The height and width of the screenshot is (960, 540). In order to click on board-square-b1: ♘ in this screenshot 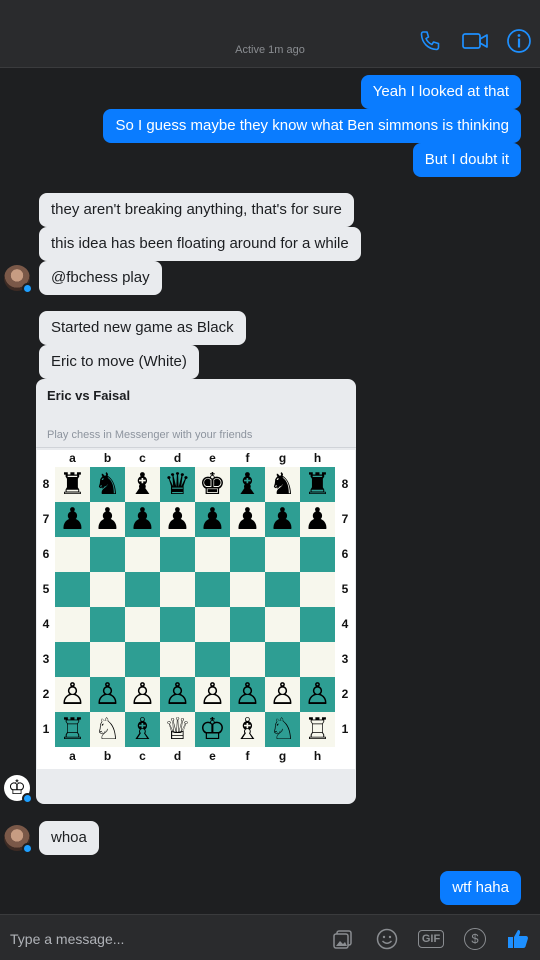, I will do `click(107, 729)`.